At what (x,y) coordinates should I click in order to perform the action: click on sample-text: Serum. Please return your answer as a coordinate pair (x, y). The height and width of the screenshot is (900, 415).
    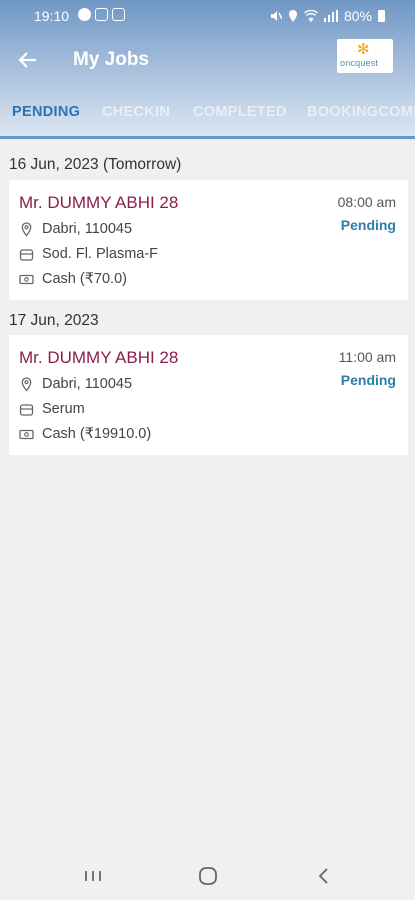
    Looking at the image, I should click on (63, 409).